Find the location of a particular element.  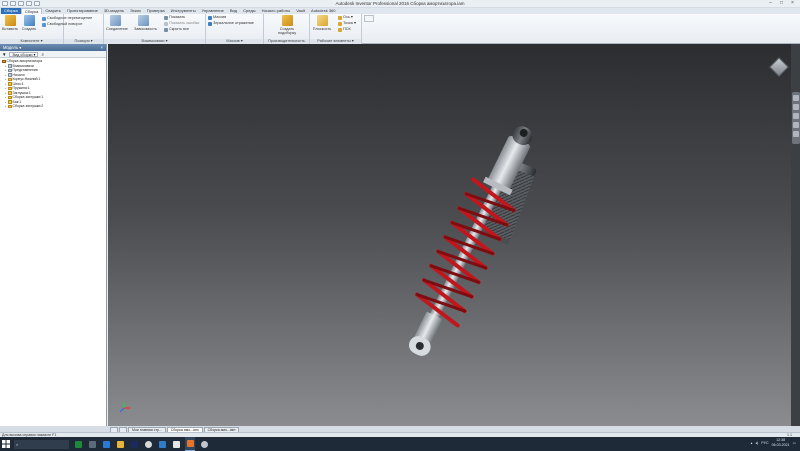

language-indicator: РУС is located at coordinates (764, 443).